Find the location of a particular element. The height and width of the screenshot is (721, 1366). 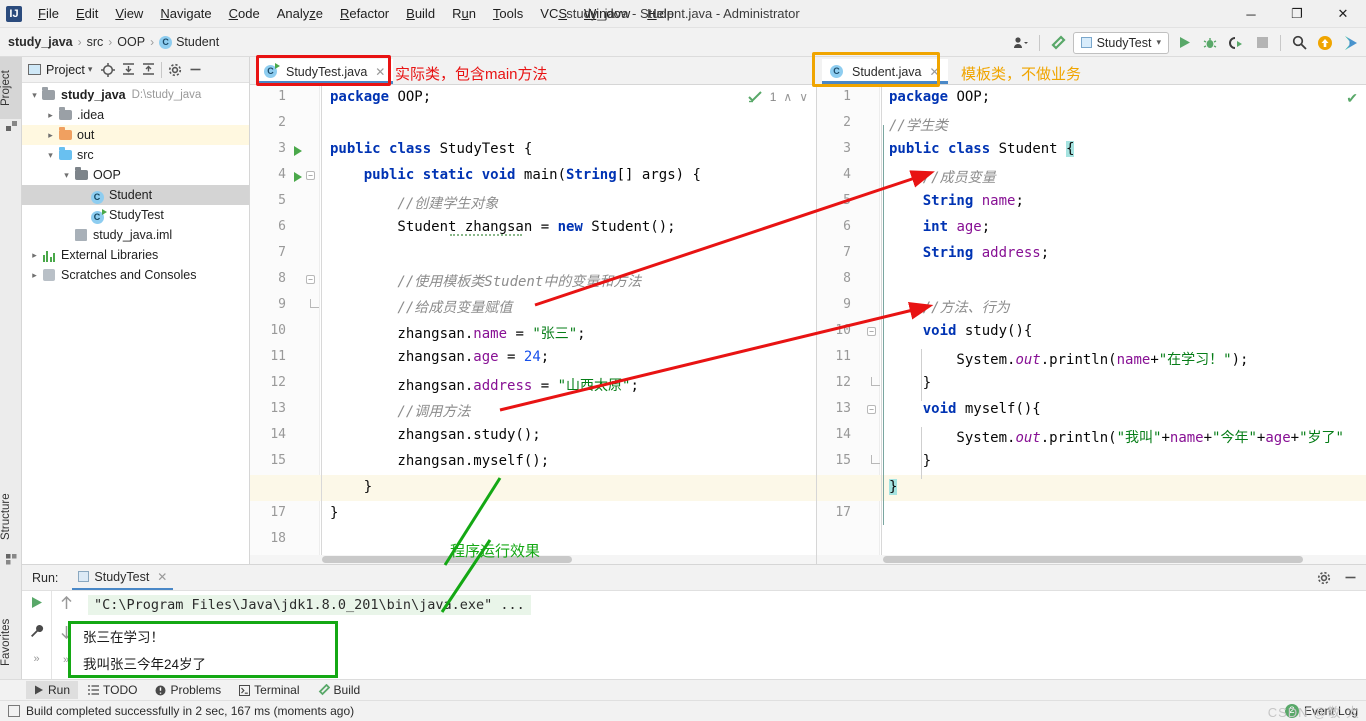

minimize-button: ─ is located at coordinates (1251, 14).